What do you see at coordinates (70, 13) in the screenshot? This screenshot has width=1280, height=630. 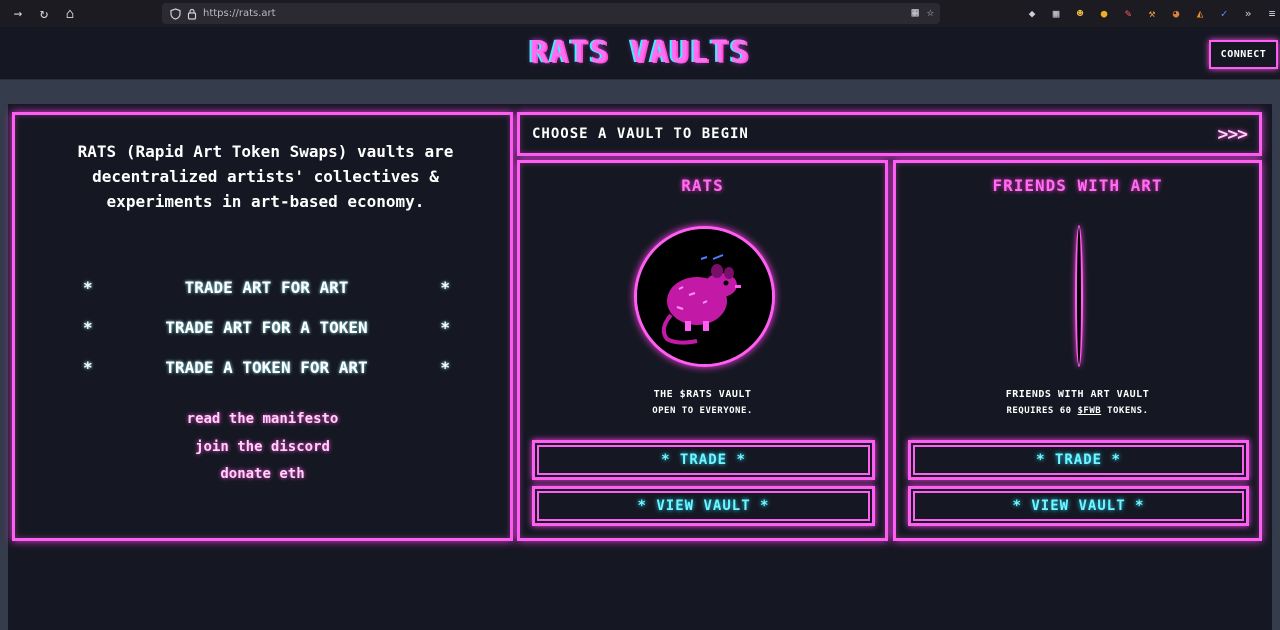 I see `home-icon: ⌂` at bounding box center [70, 13].